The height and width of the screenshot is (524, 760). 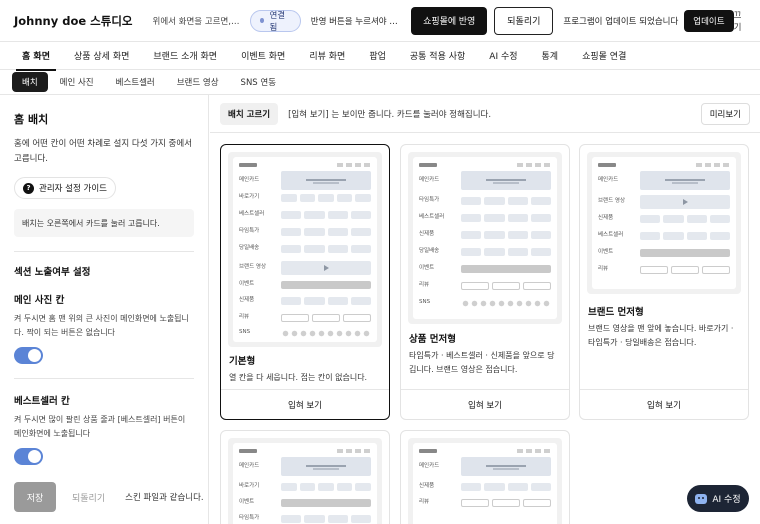 What do you see at coordinates (425, 302) in the screenshot?
I see `row-label: SNS` at bounding box center [425, 302].